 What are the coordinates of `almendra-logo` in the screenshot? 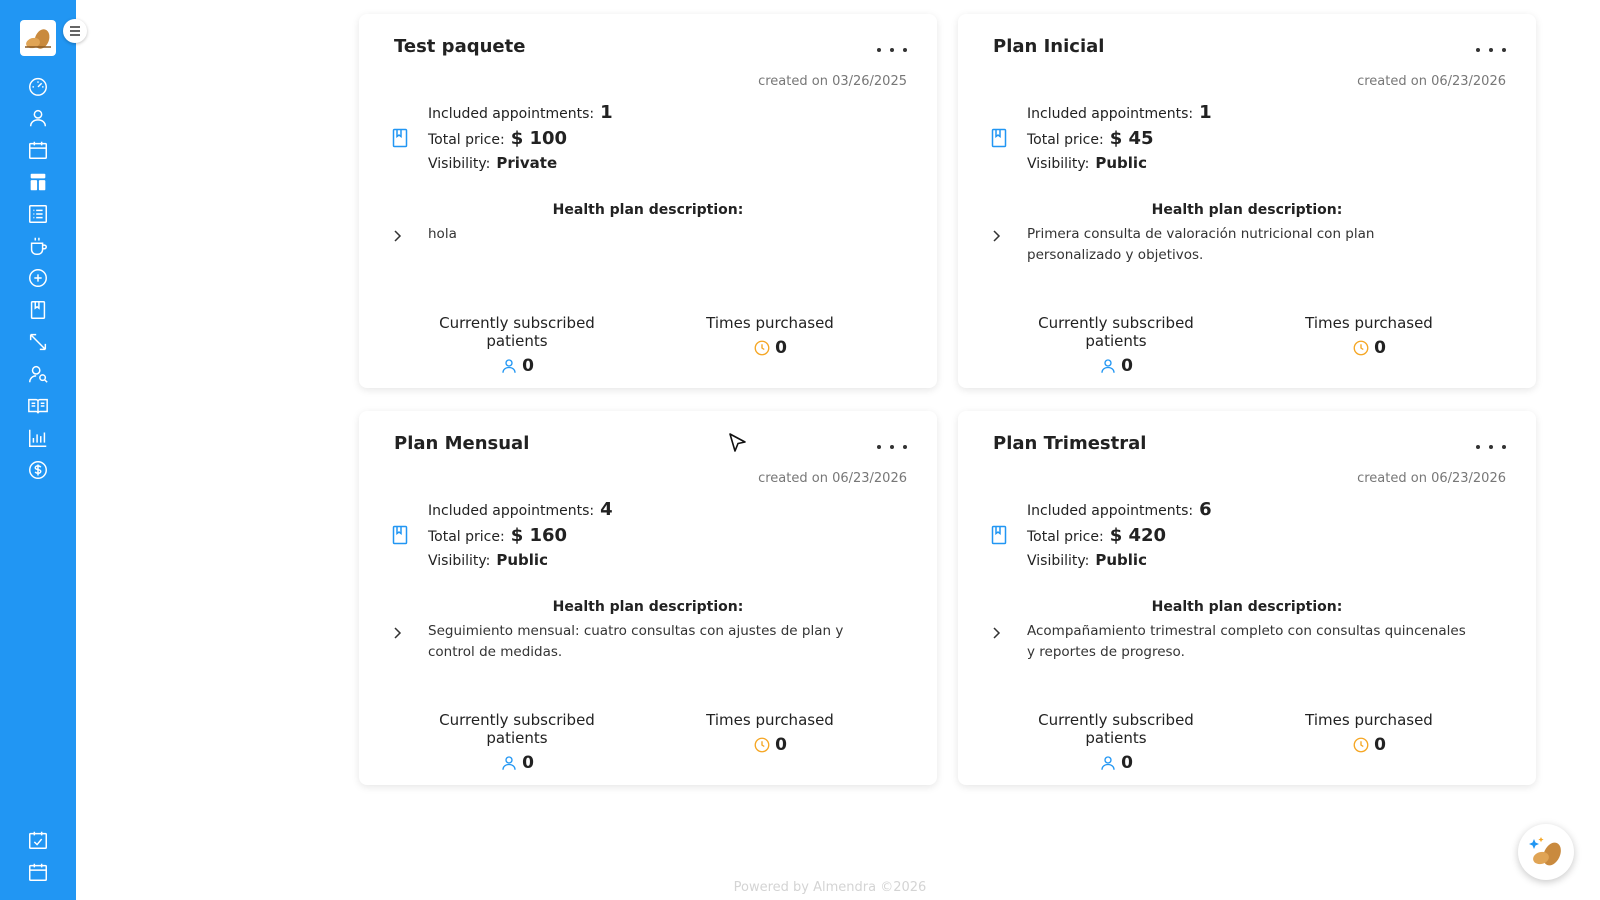 It's located at (38, 38).